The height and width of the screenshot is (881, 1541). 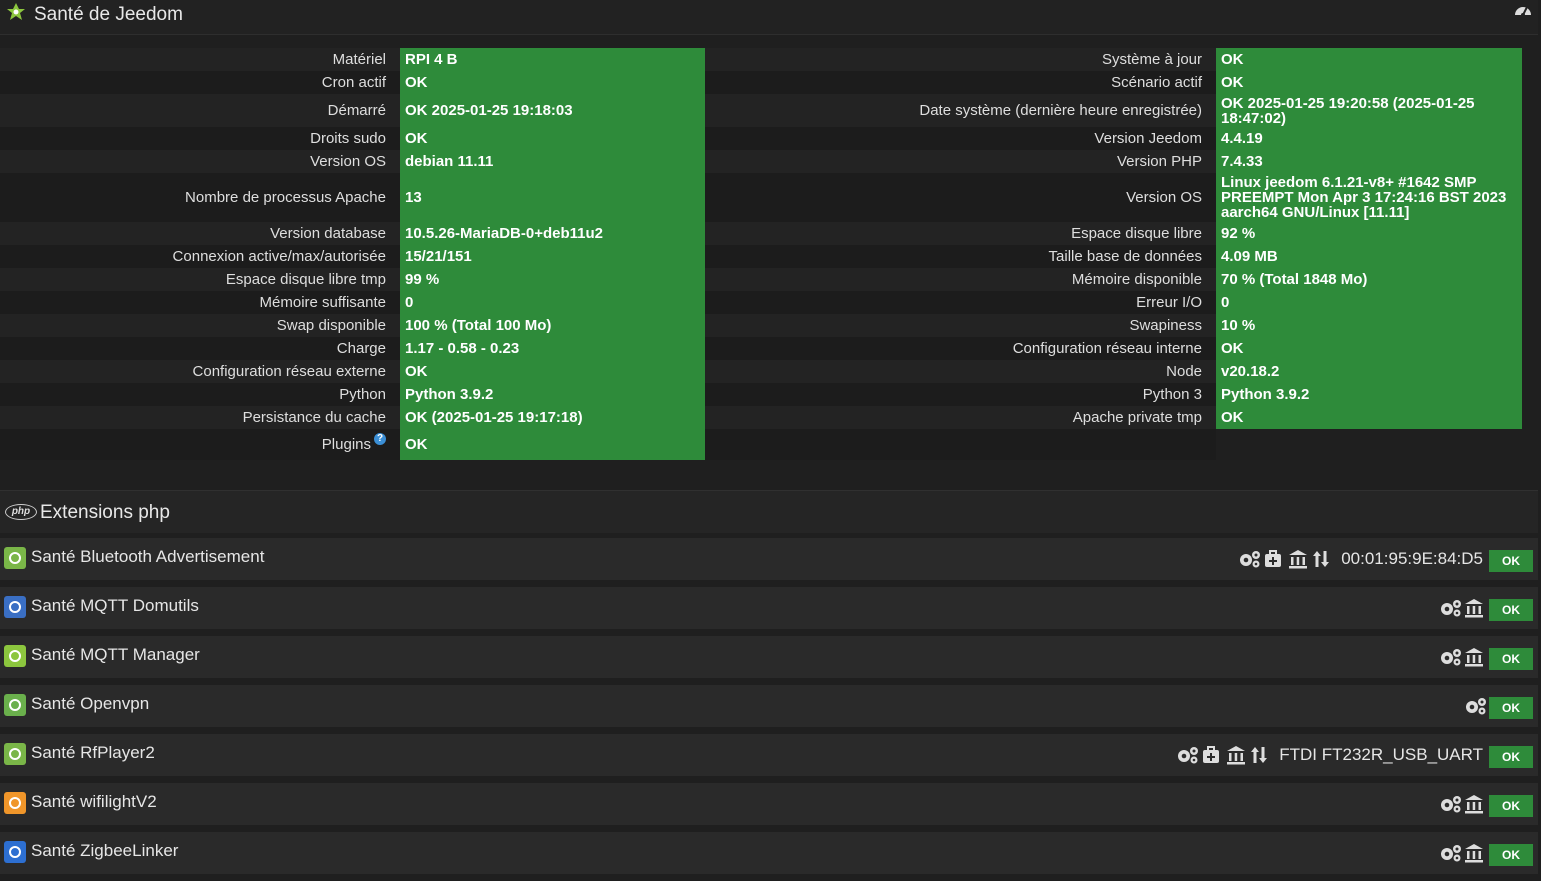 I want to click on php-logo-icon: php, so click(x=21, y=512).